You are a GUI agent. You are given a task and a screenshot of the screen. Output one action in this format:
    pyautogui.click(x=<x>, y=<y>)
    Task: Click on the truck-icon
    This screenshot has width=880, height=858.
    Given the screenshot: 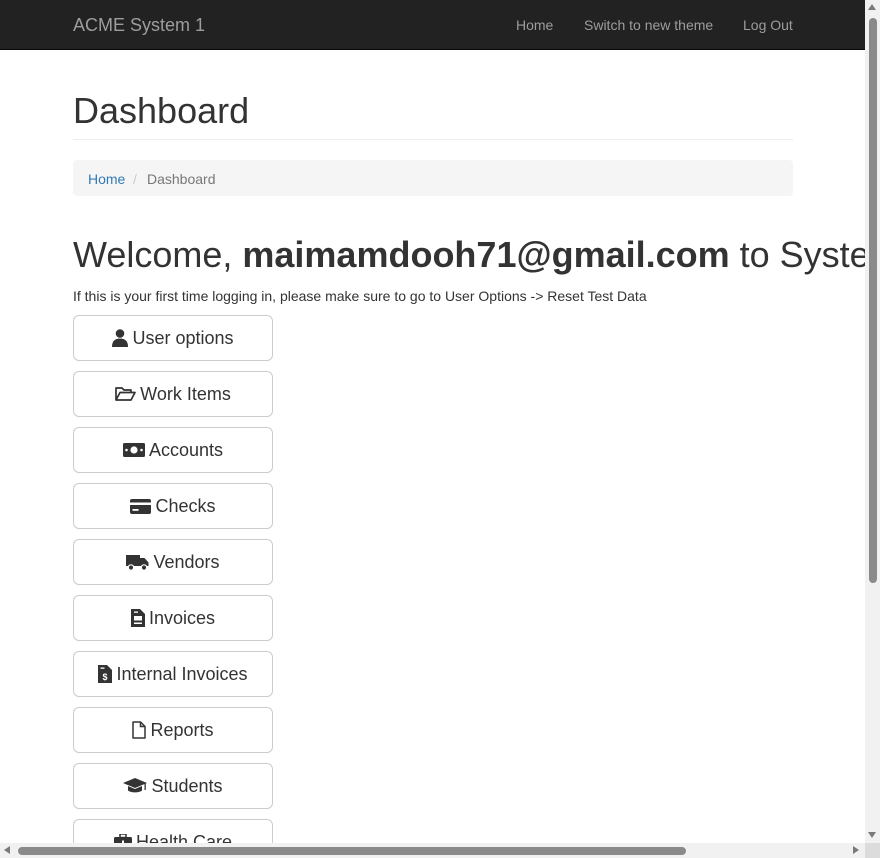 What is the action you would take?
    pyautogui.click(x=137, y=562)
    